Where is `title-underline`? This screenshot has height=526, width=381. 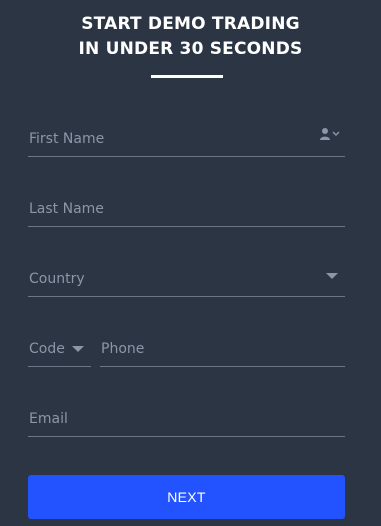 title-underline is located at coordinates (187, 76).